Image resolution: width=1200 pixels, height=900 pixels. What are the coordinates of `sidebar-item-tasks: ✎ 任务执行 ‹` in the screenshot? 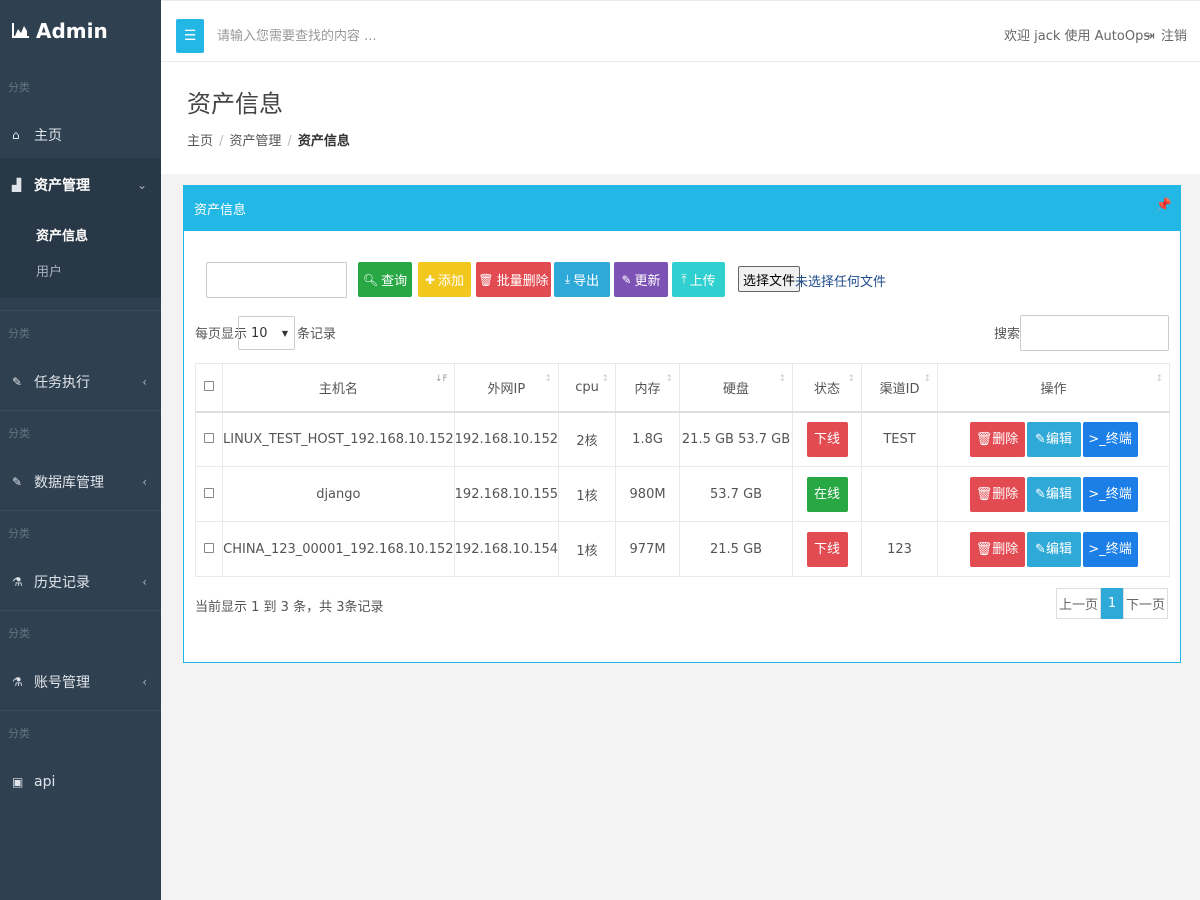 It's located at (80, 382).